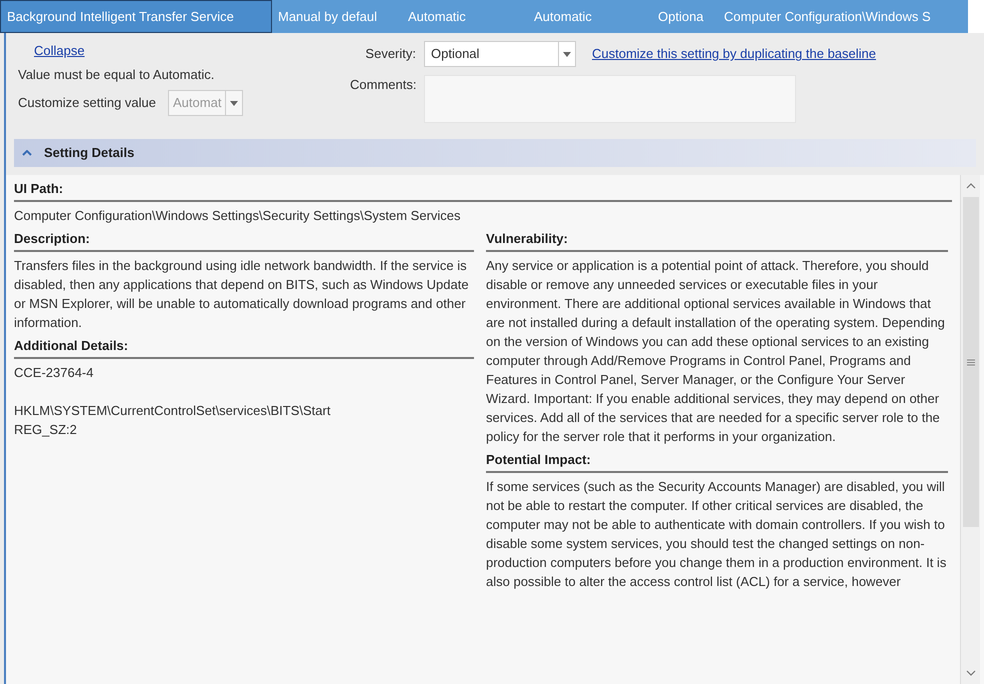 This screenshot has height=684, width=984. I want to click on registry-text: HKLM\SYSTEM\CurrentControlSet\services\BITS\Start, so click(173, 411).